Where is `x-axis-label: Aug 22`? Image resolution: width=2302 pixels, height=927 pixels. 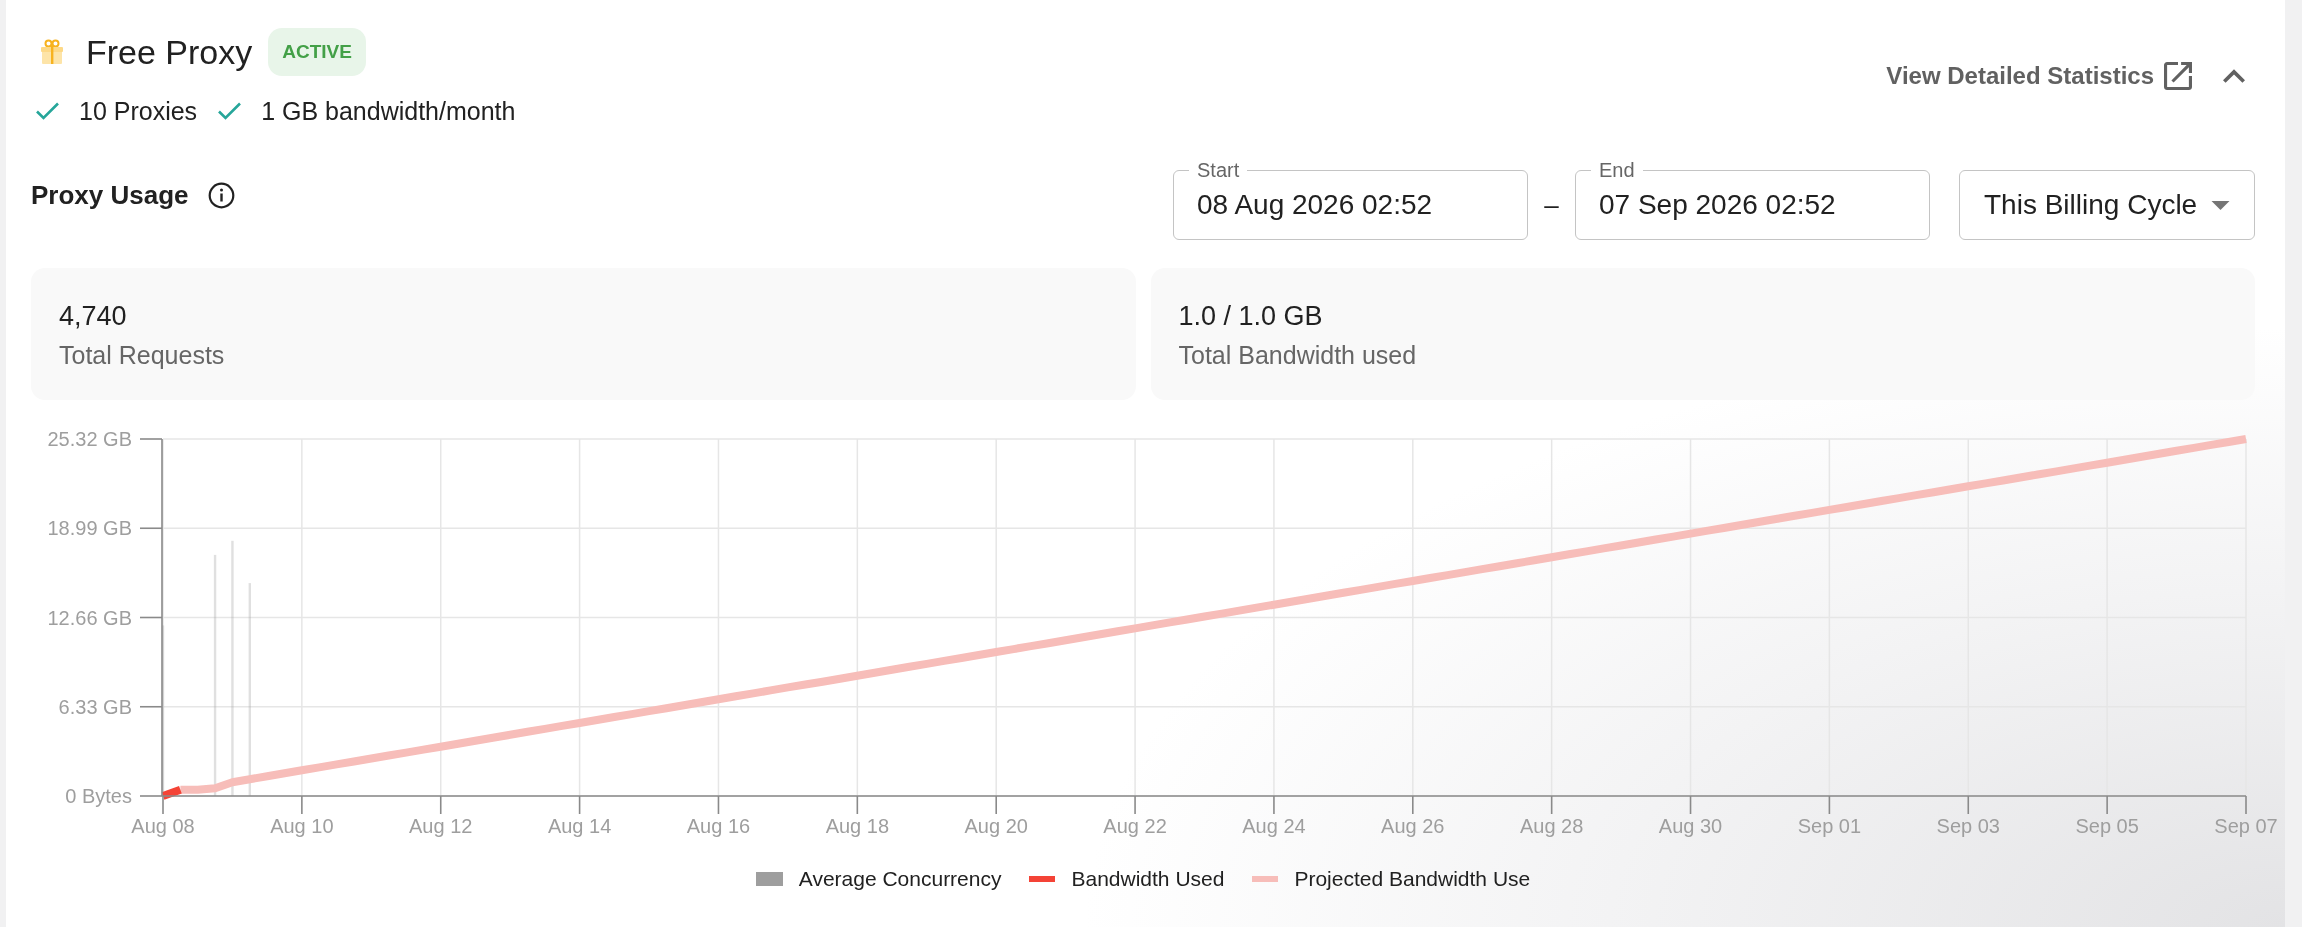
x-axis-label: Aug 22 is located at coordinates (1135, 826).